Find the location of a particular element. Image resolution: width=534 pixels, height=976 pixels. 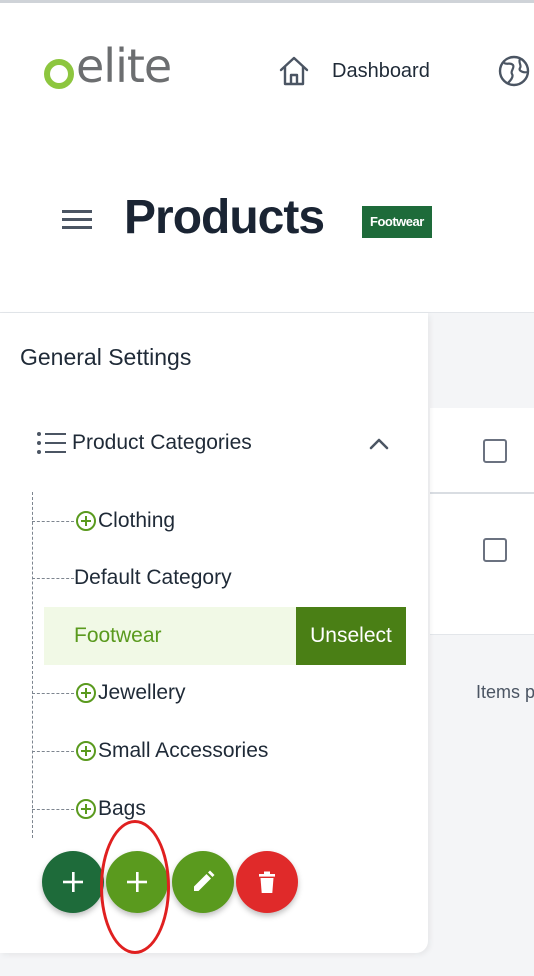

edit-category-button is located at coordinates (203, 882).